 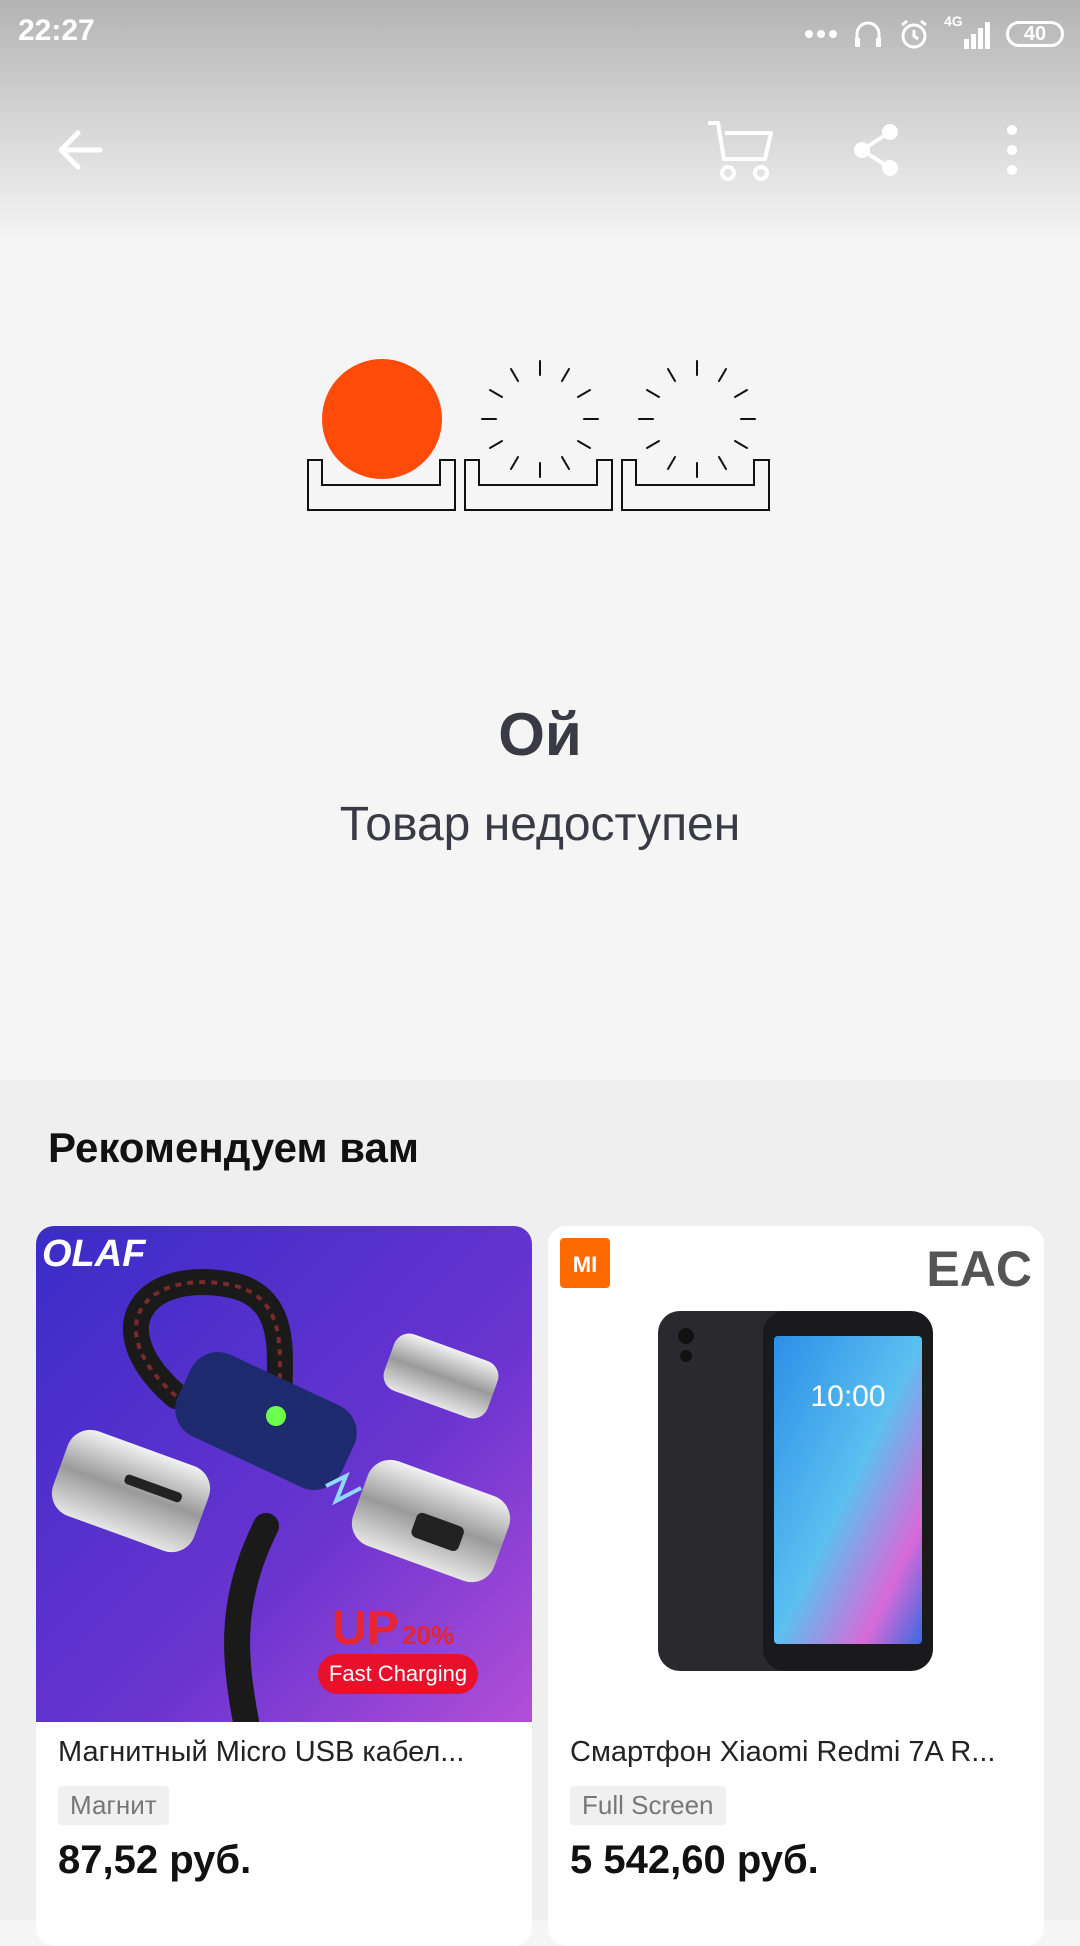 I want to click on badge-up-text: UP, so click(x=365, y=1628).